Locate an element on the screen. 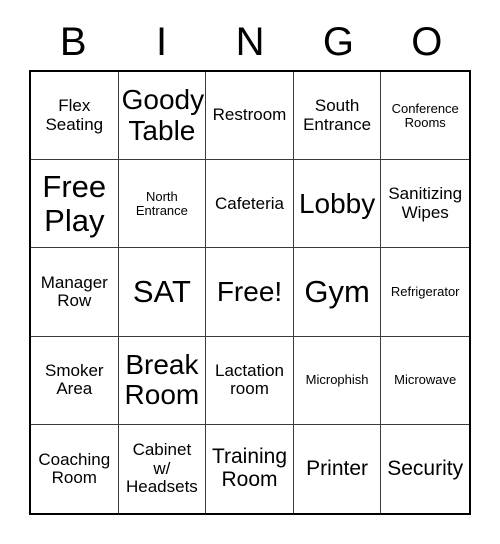 This screenshot has width=500, height=544. bingo-cell-r2c5: Sanitizing Wipes is located at coordinates (425, 204).